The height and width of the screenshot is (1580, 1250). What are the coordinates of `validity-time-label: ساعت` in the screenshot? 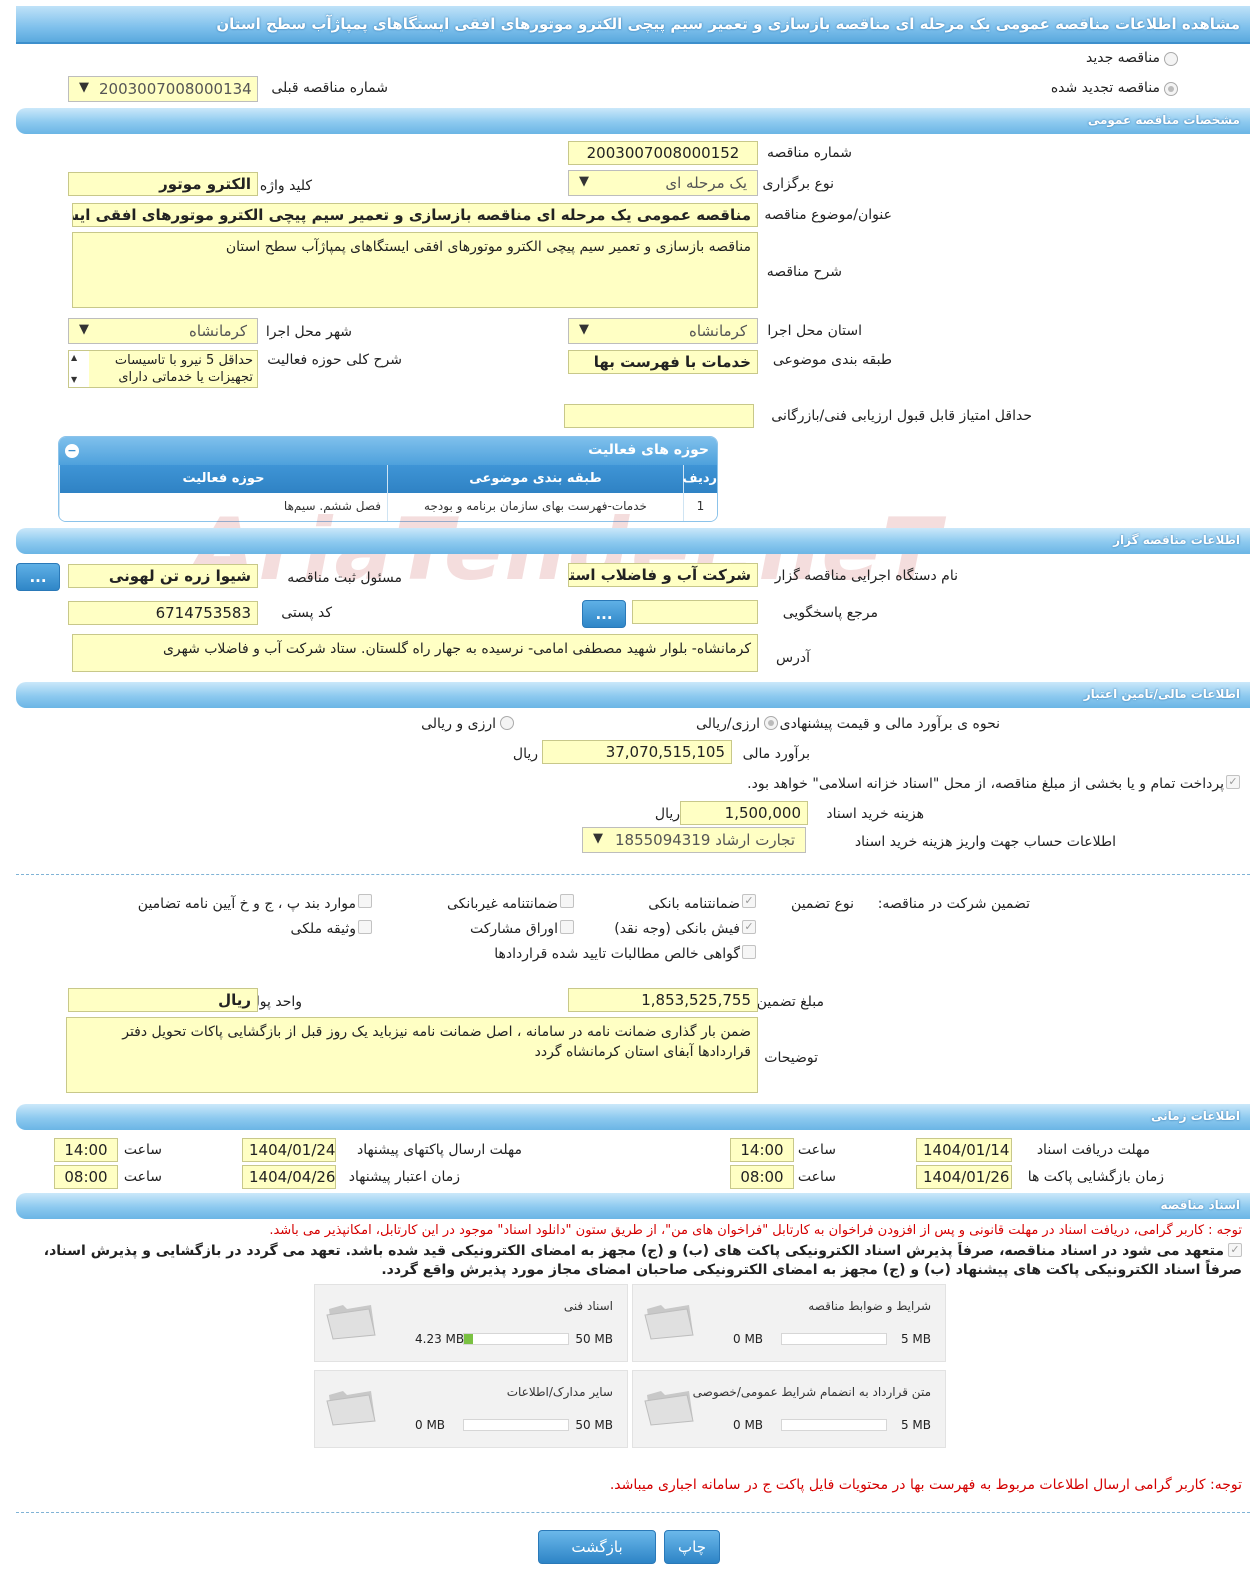 It's located at (142, 1177).